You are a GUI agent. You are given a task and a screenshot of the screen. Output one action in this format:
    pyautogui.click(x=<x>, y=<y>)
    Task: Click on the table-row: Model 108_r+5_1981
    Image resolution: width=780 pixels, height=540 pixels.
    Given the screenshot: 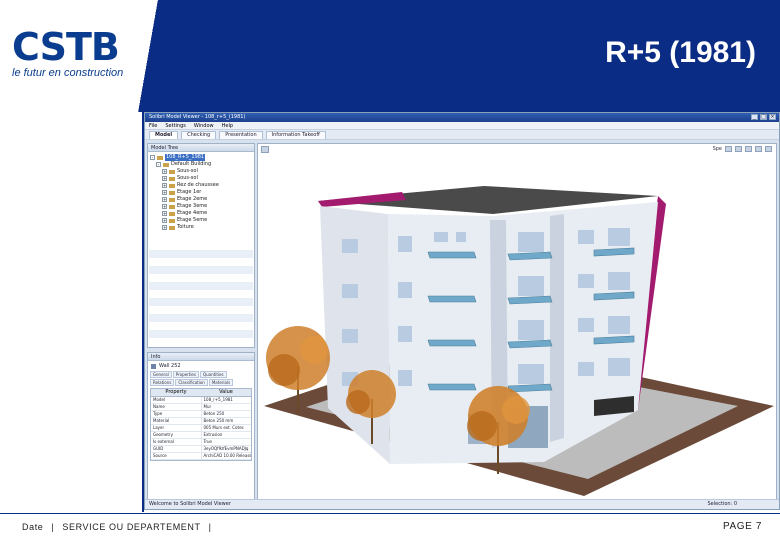 What is the action you would take?
    pyautogui.click(x=201, y=400)
    